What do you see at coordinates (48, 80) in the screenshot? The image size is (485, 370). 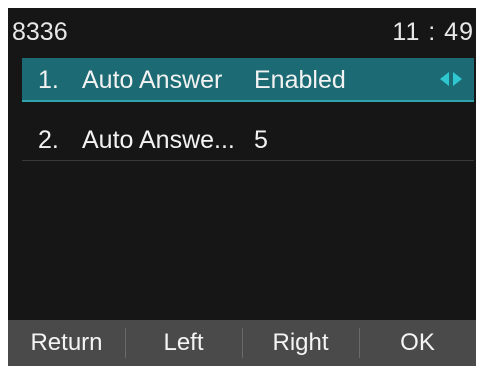 I see `menu-item-index: 1.` at bounding box center [48, 80].